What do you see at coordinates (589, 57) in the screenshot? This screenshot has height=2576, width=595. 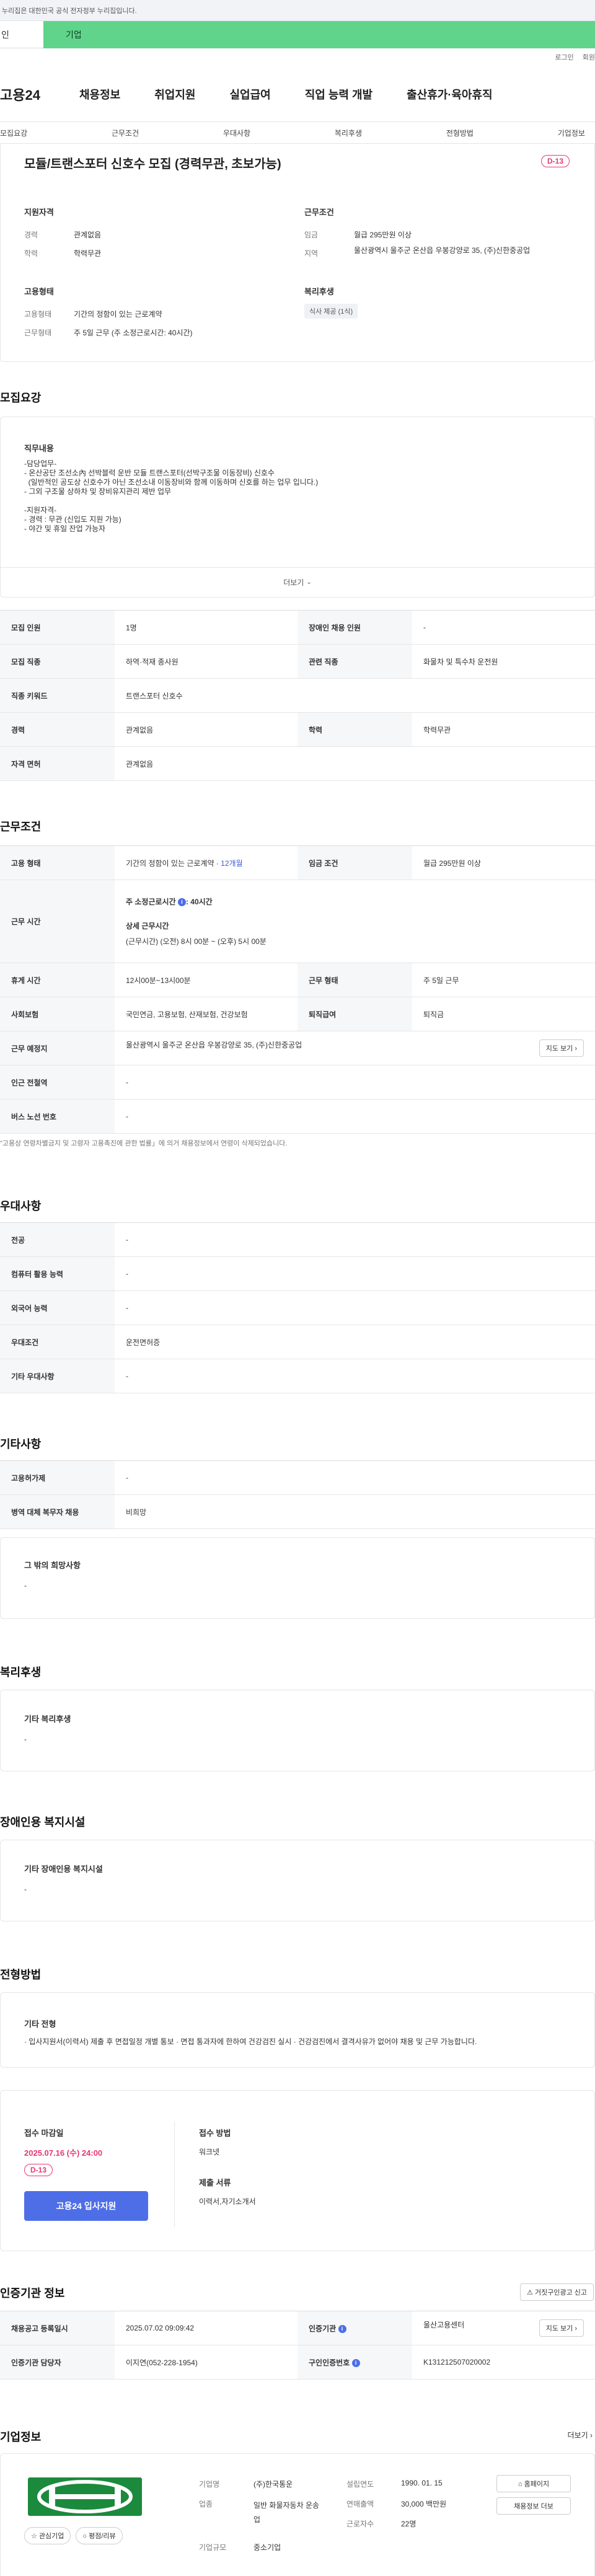 I see `signup-link: 회원` at bounding box center [589, 57].